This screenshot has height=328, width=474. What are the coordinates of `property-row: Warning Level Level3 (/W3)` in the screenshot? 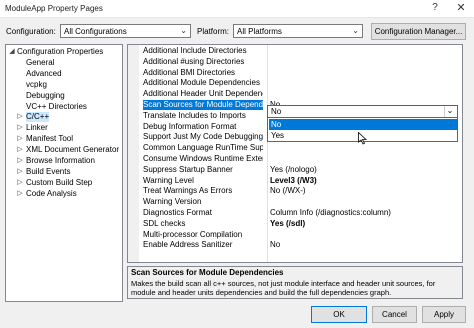 It's located at (295, 180).